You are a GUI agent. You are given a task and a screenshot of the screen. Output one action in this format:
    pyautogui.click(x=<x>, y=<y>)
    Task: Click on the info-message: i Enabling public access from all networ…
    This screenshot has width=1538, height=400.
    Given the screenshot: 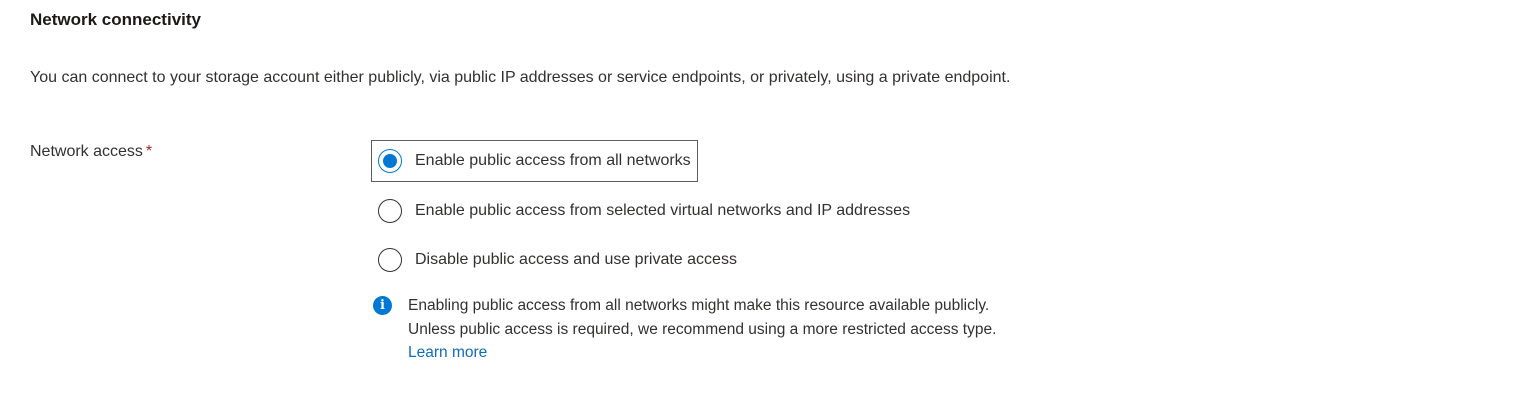 What is the action you would take?
    pyautogui.click(x=700, y=329)
    